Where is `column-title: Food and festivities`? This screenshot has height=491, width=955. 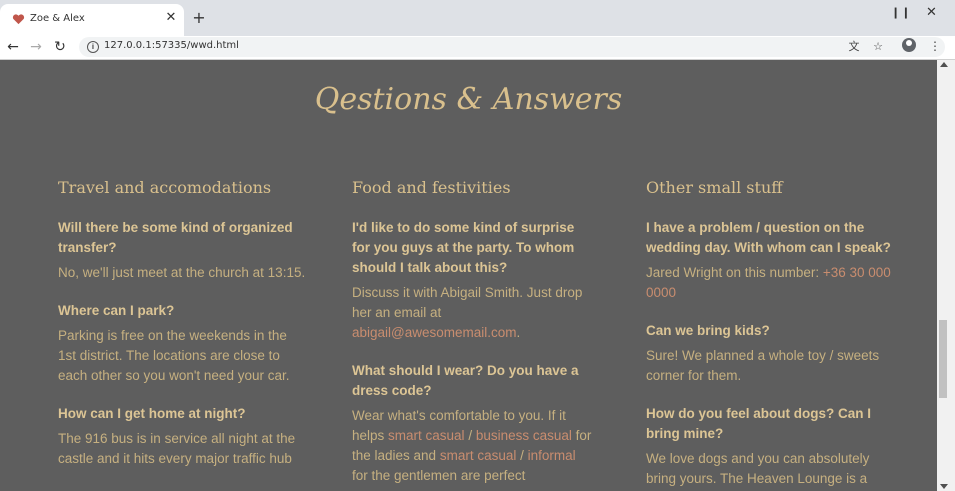
column-title: Food and festivities is located at coordinates (431, 187).